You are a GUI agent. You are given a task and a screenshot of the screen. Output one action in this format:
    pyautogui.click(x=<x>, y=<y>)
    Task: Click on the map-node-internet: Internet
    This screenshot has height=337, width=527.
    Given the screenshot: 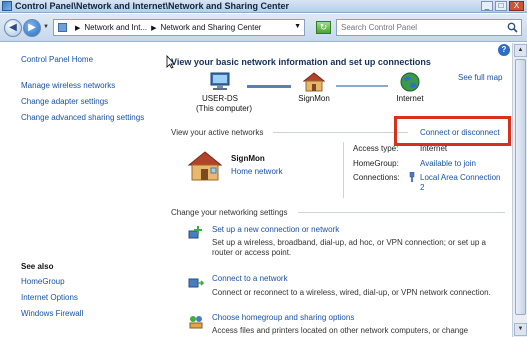 What is the action you would take?
    pyautogui.click(x=410, y=88)
    